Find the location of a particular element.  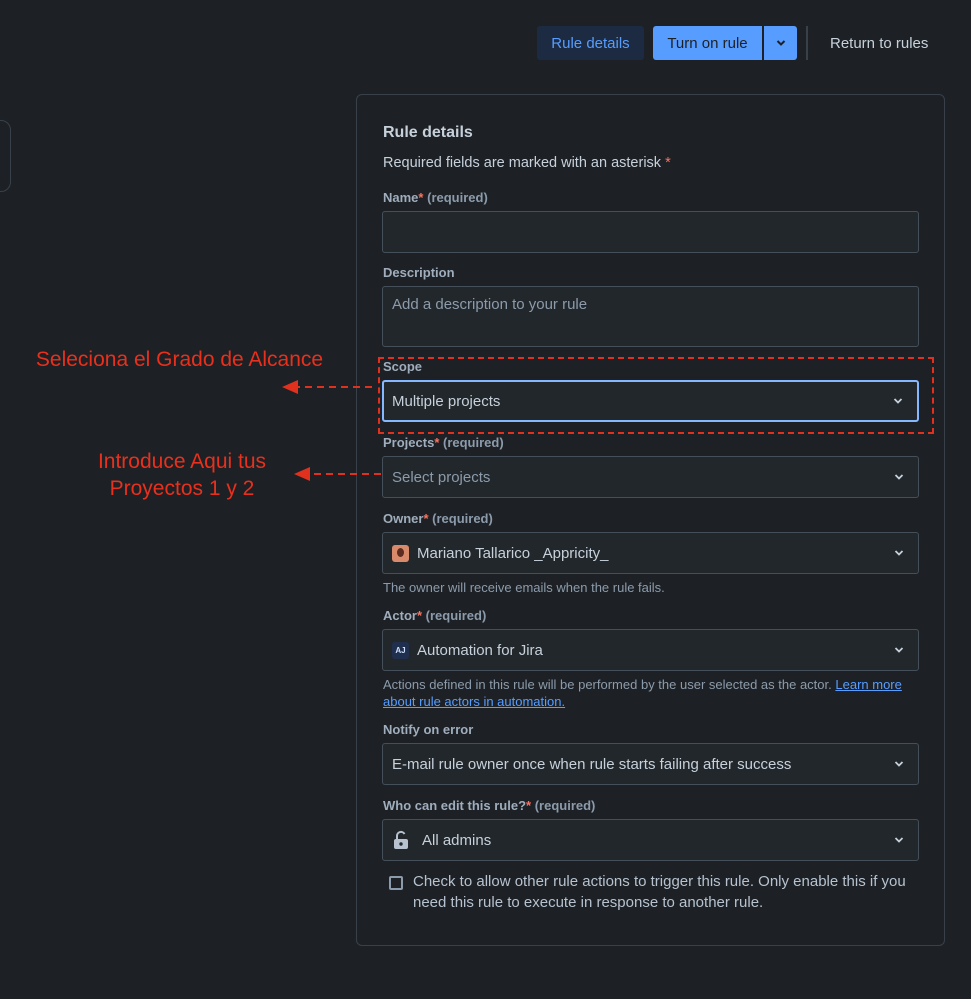

who-can-edit-label: Who can edit this rule?* (required) is located at coordinates (489, 805).